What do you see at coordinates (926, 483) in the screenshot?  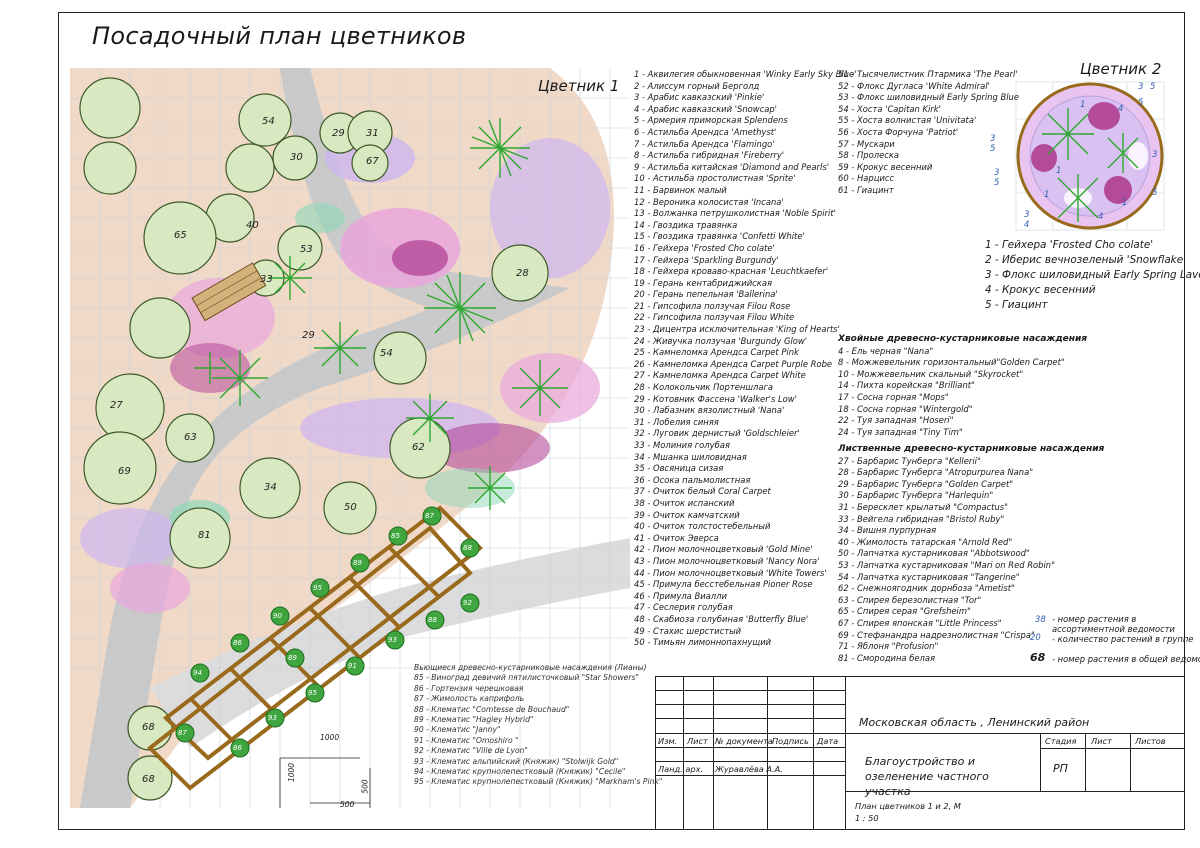 I see `deciduous-item: 29 - Барбарис Тунберга "Golden Carpet"` at bounding box center [926, 483].